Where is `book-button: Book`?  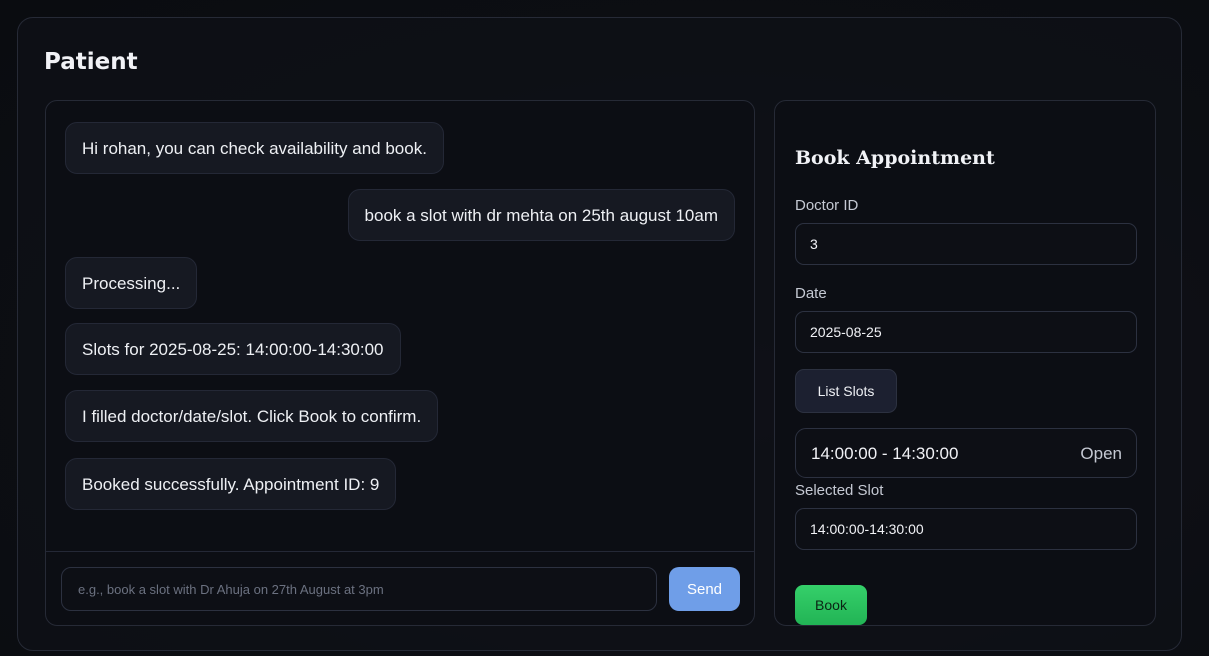 book-button: Book is located at coordinates (831, 605).